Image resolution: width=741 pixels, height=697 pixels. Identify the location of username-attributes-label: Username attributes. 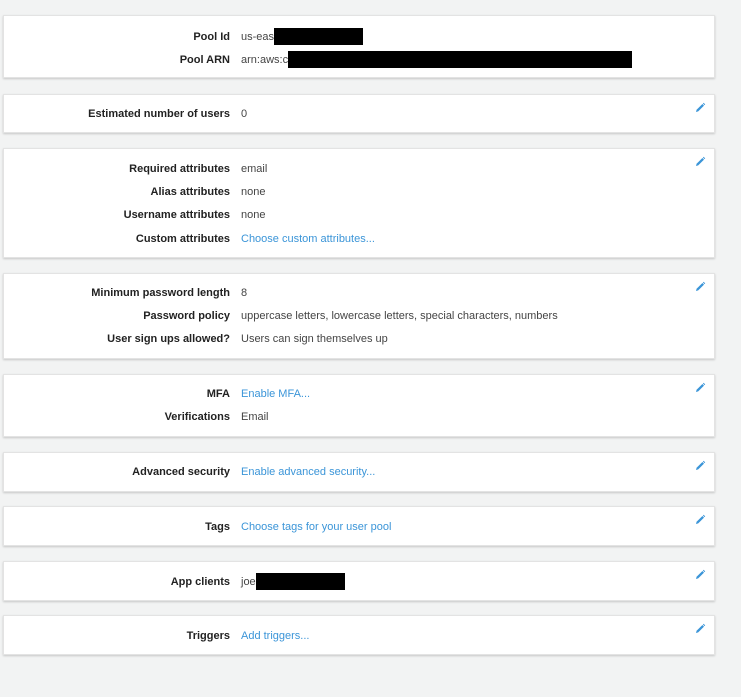
(176, 215).